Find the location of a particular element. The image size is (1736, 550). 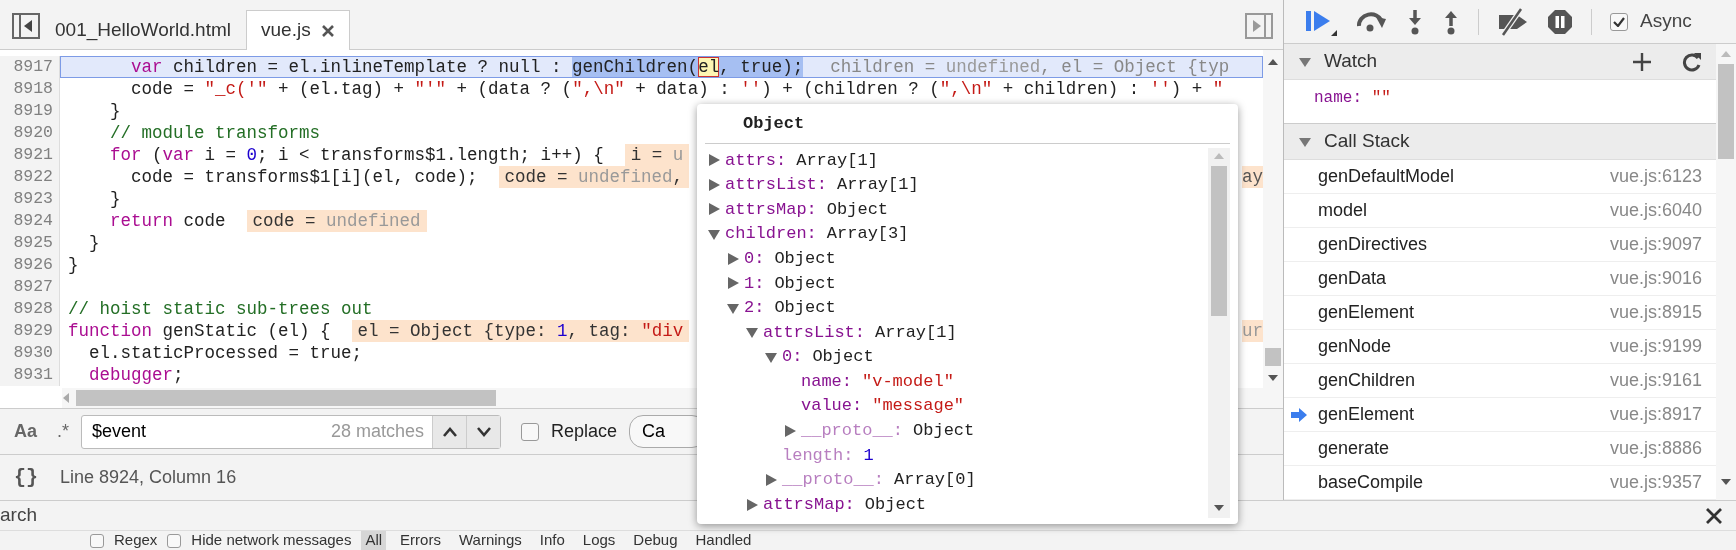

line-number: 8927 is located at coordinates (30, 287).